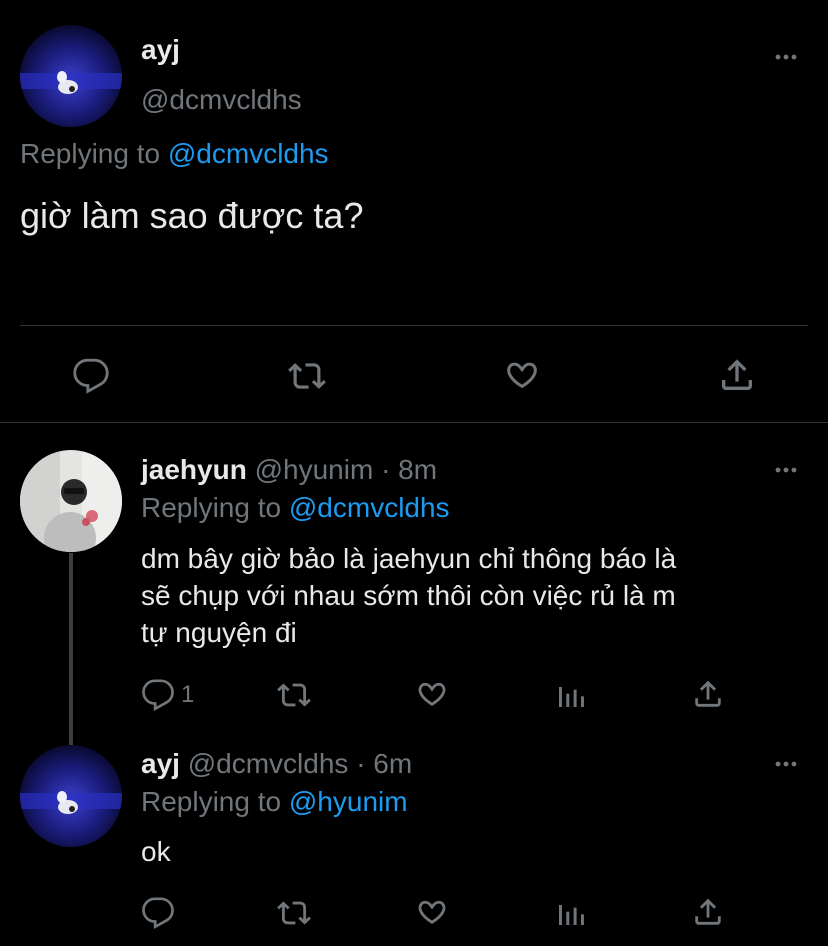 The width and height of the screenshot is (828, 946). Describe the element at coordinates (71, 649) in the screenshot. I see `thread-connector` at that location.